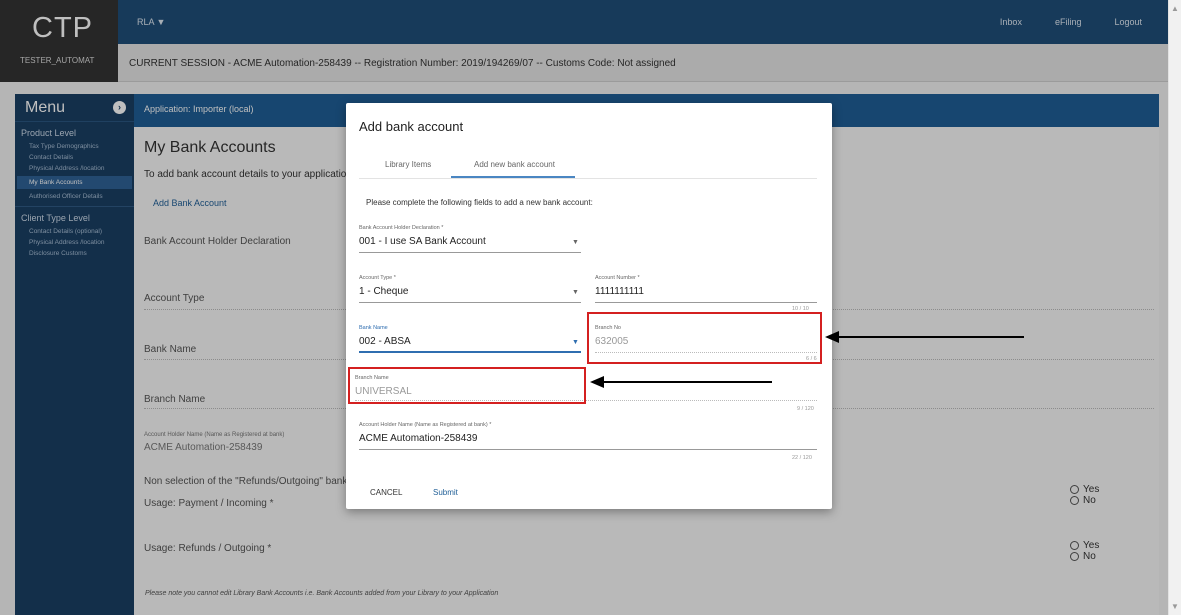 This screenshot has height=615, width=1181. Describe the element at coordinates (445, 492) in the screenshot. I see `submit-button: Submit` at that location.